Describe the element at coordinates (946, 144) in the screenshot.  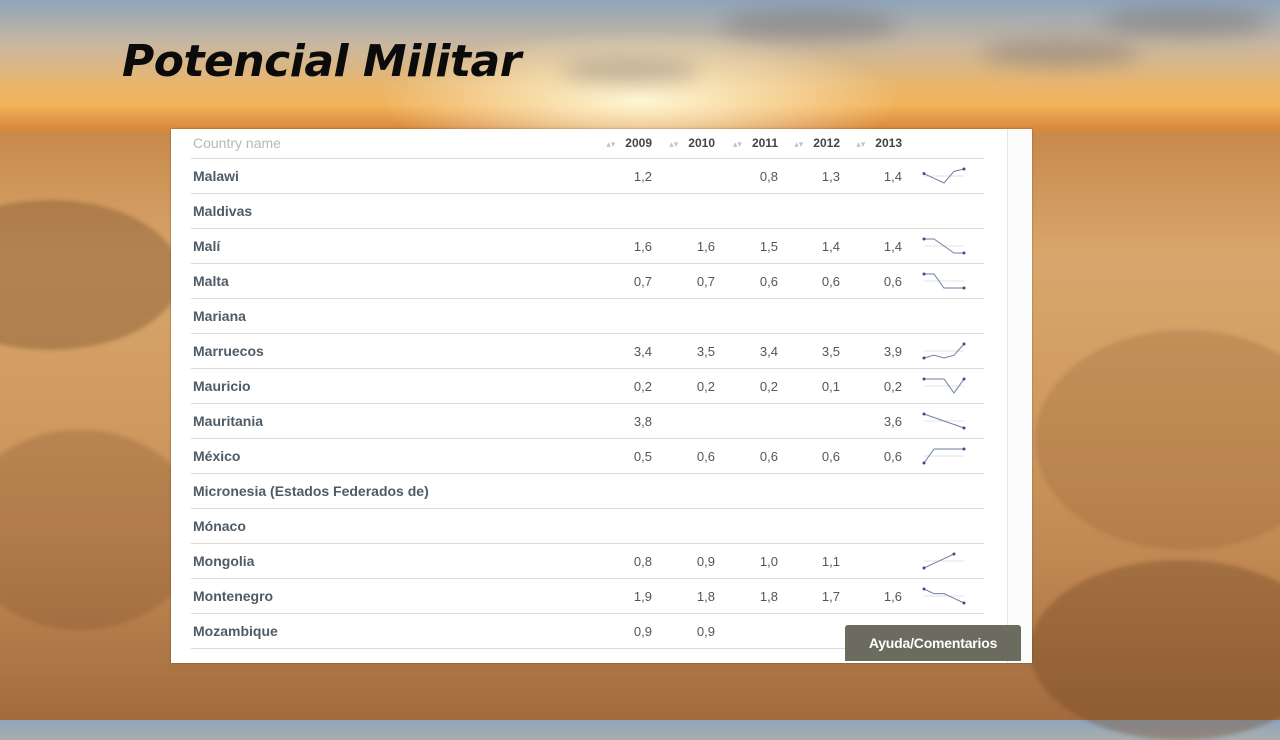
I see `column-header-trend` at that location.